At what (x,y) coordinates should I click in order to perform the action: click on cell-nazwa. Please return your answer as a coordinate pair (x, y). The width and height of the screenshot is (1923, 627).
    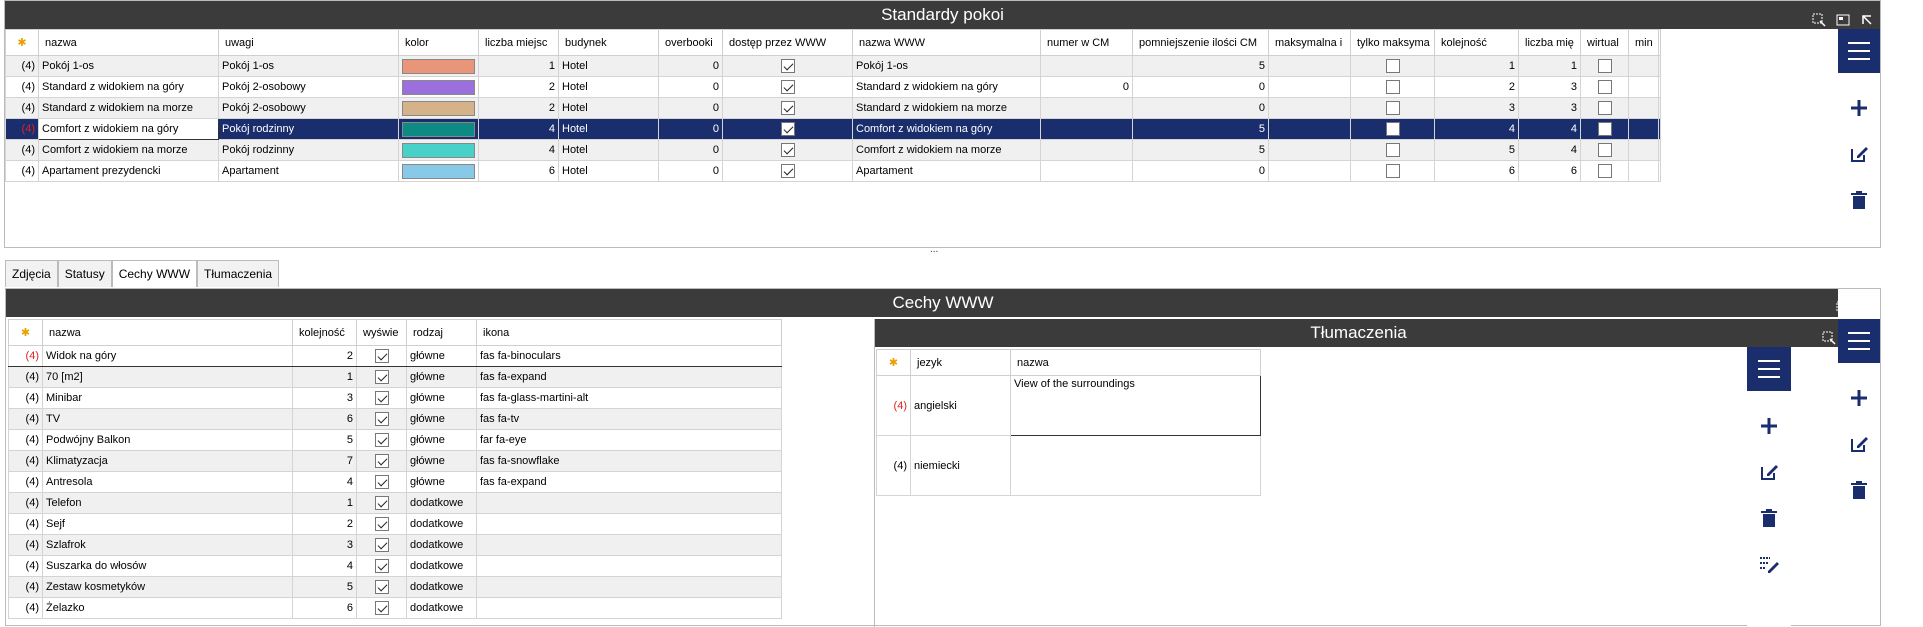
    Looking at the image, I should click on (1135, 465).